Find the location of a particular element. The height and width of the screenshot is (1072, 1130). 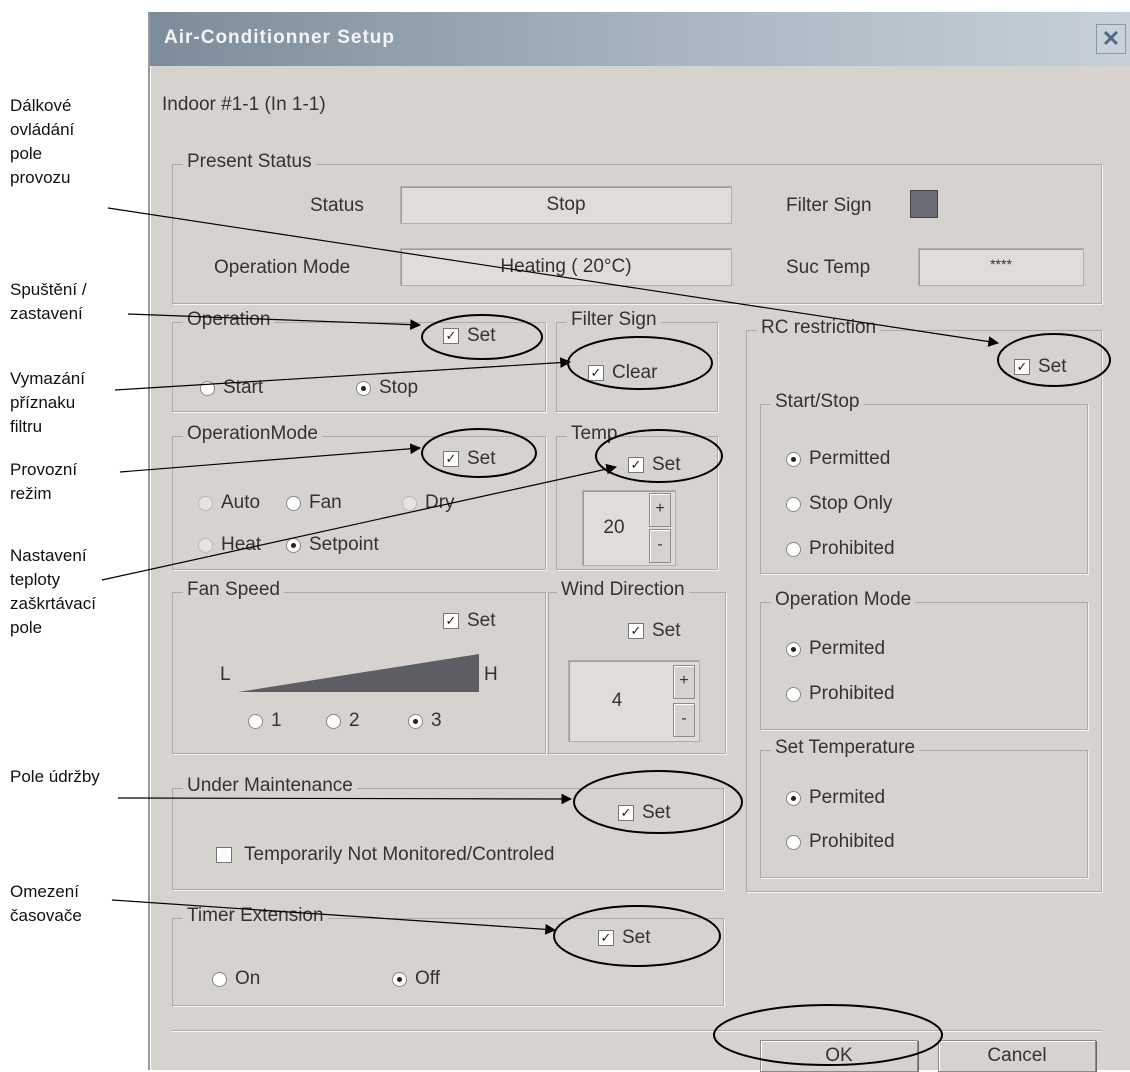

filter-sign-label: Filter Sign is located at coordinates (829, 205).